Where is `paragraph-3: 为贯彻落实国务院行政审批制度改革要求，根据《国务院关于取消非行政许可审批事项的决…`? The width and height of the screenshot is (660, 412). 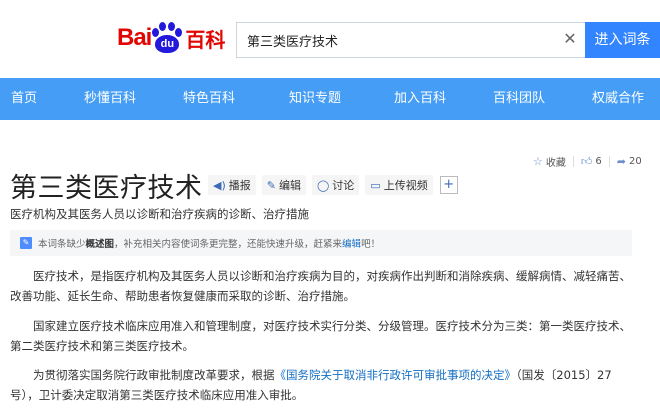 paragraph-3: 为贯彻落实国务院行政审批制度改革要求，根据《国务院关于取消非行政许可审批事项的决… is located at coordinates (321, 385).